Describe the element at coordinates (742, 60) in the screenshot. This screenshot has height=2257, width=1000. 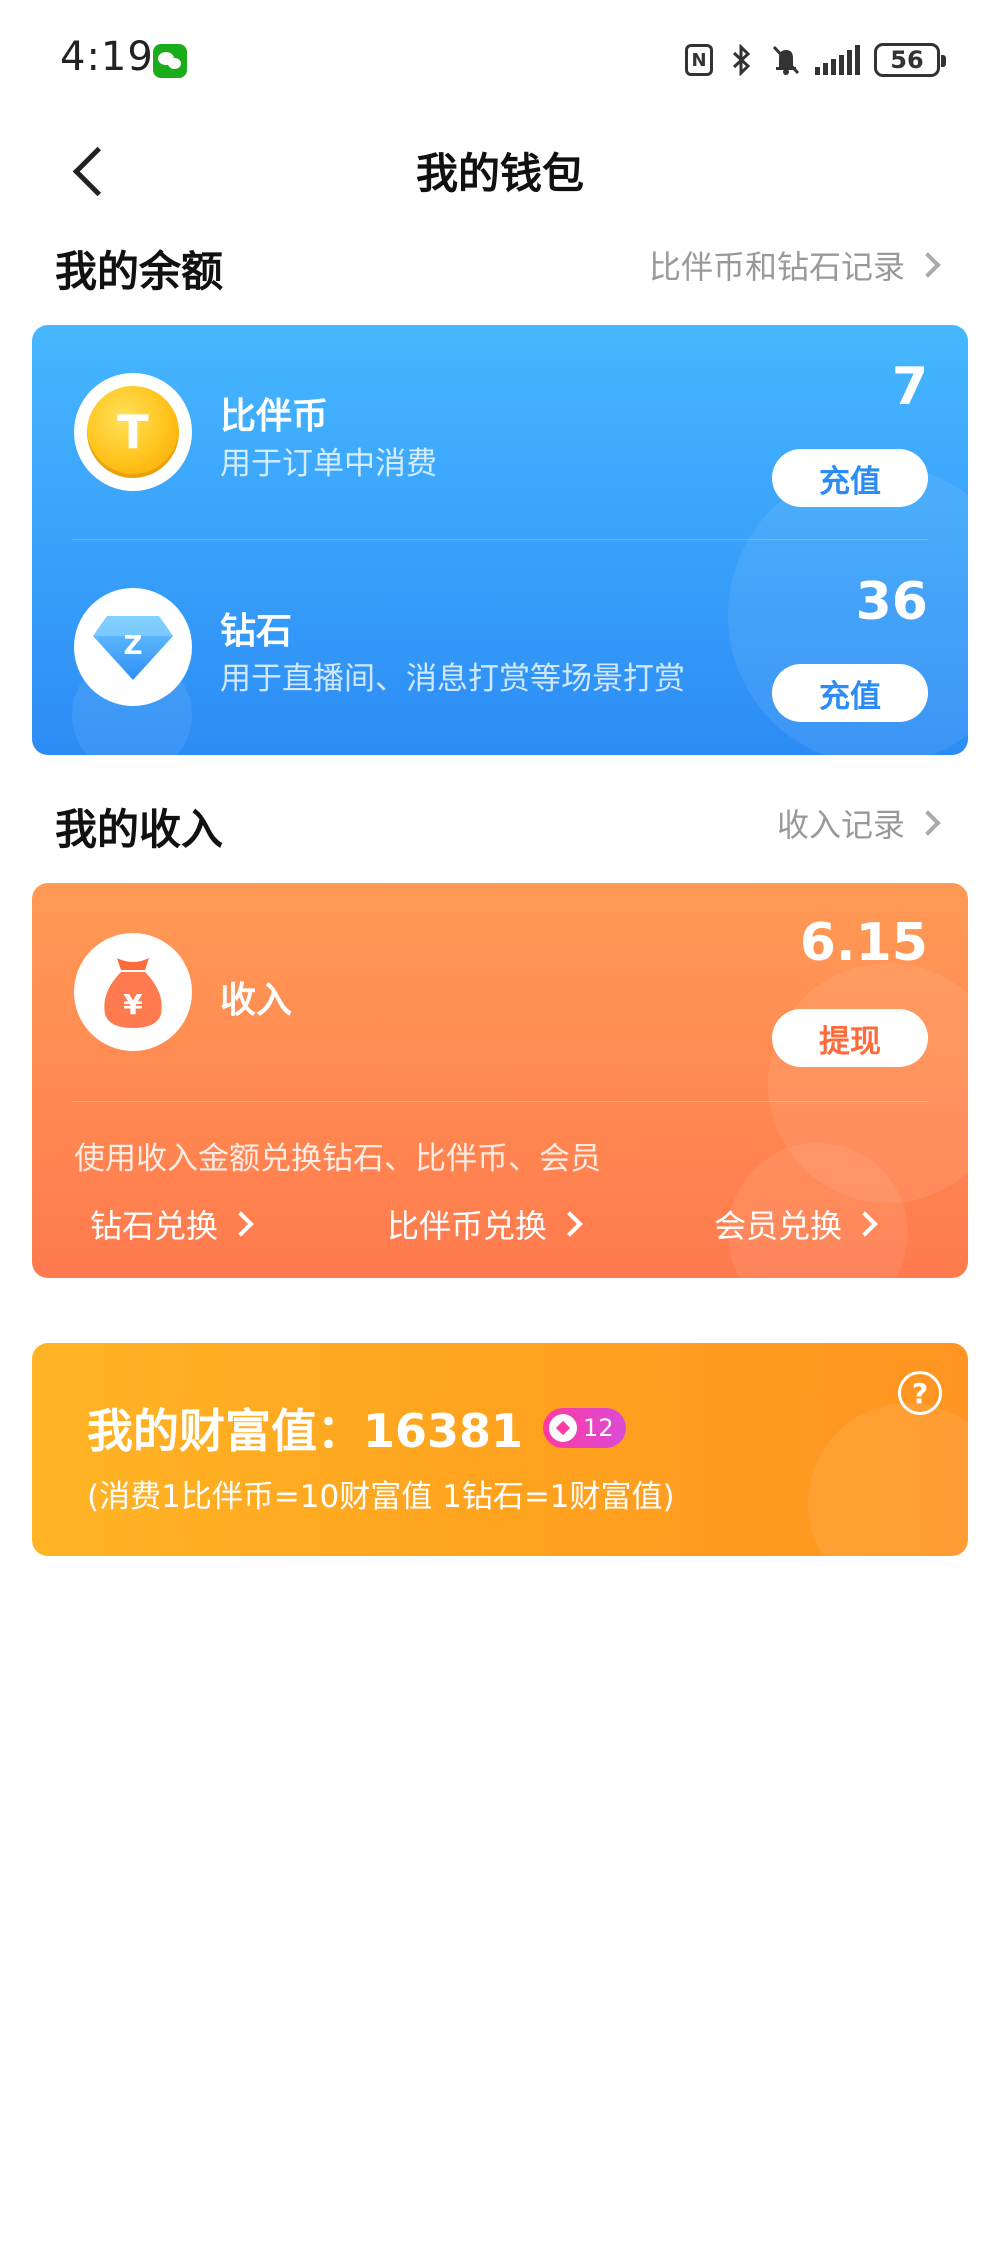
I see `bluetooth-icon` at that location.